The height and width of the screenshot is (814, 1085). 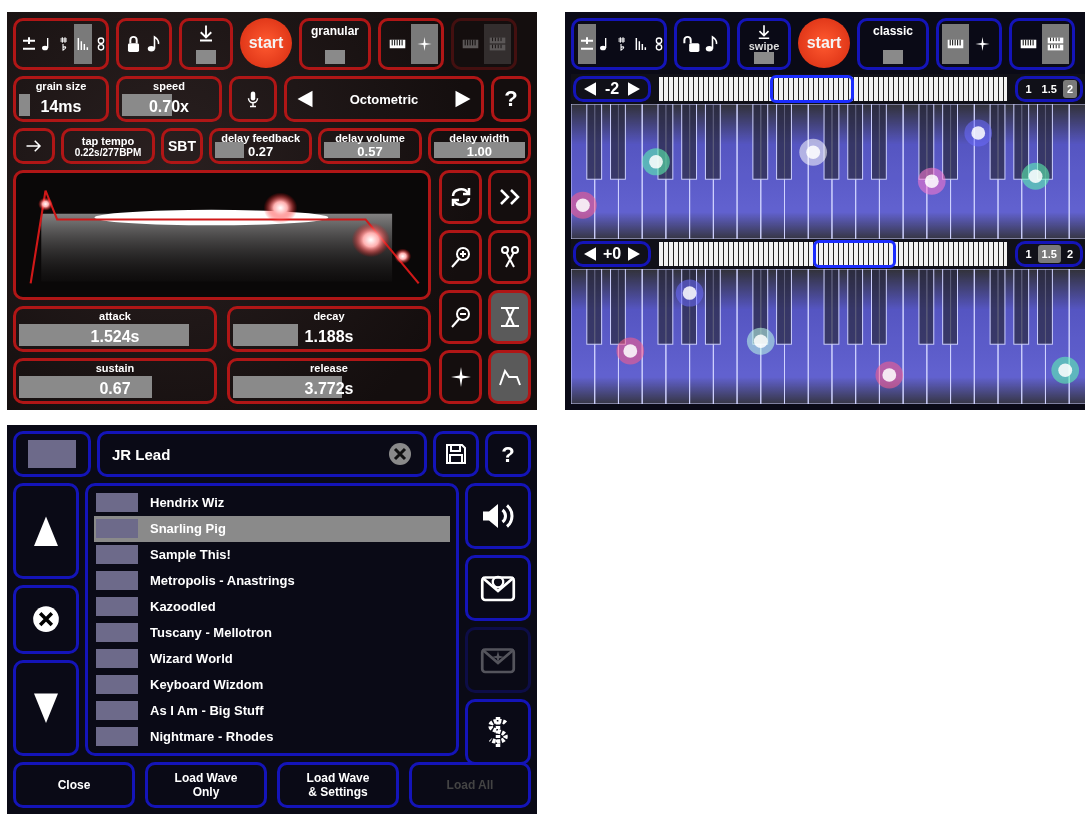 I want to click on zoom-in-button, so click(x=460, y=257).